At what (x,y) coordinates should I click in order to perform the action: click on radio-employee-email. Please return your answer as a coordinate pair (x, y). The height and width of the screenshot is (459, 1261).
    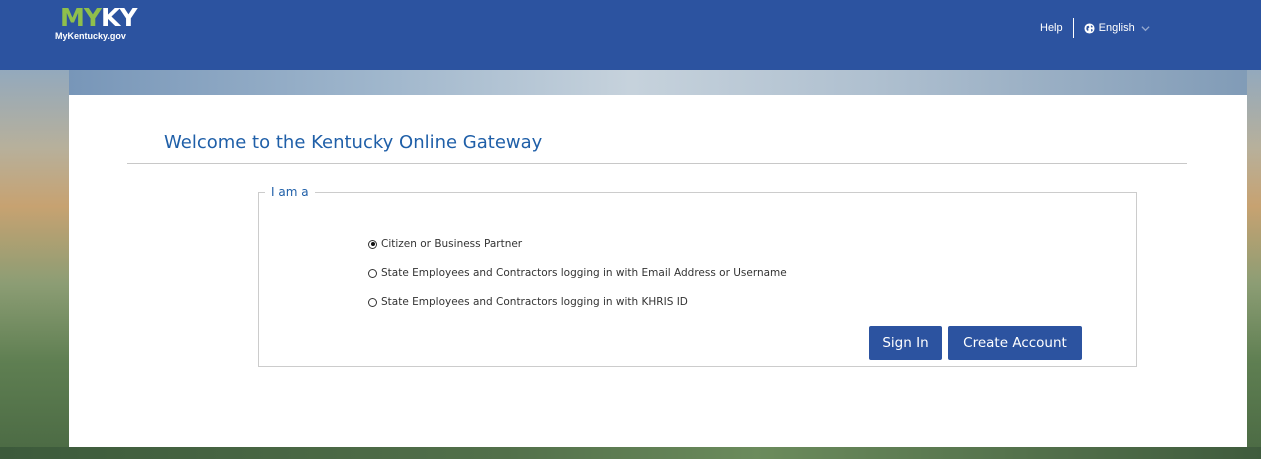
    Looking at the image, I should click on (372, 273).